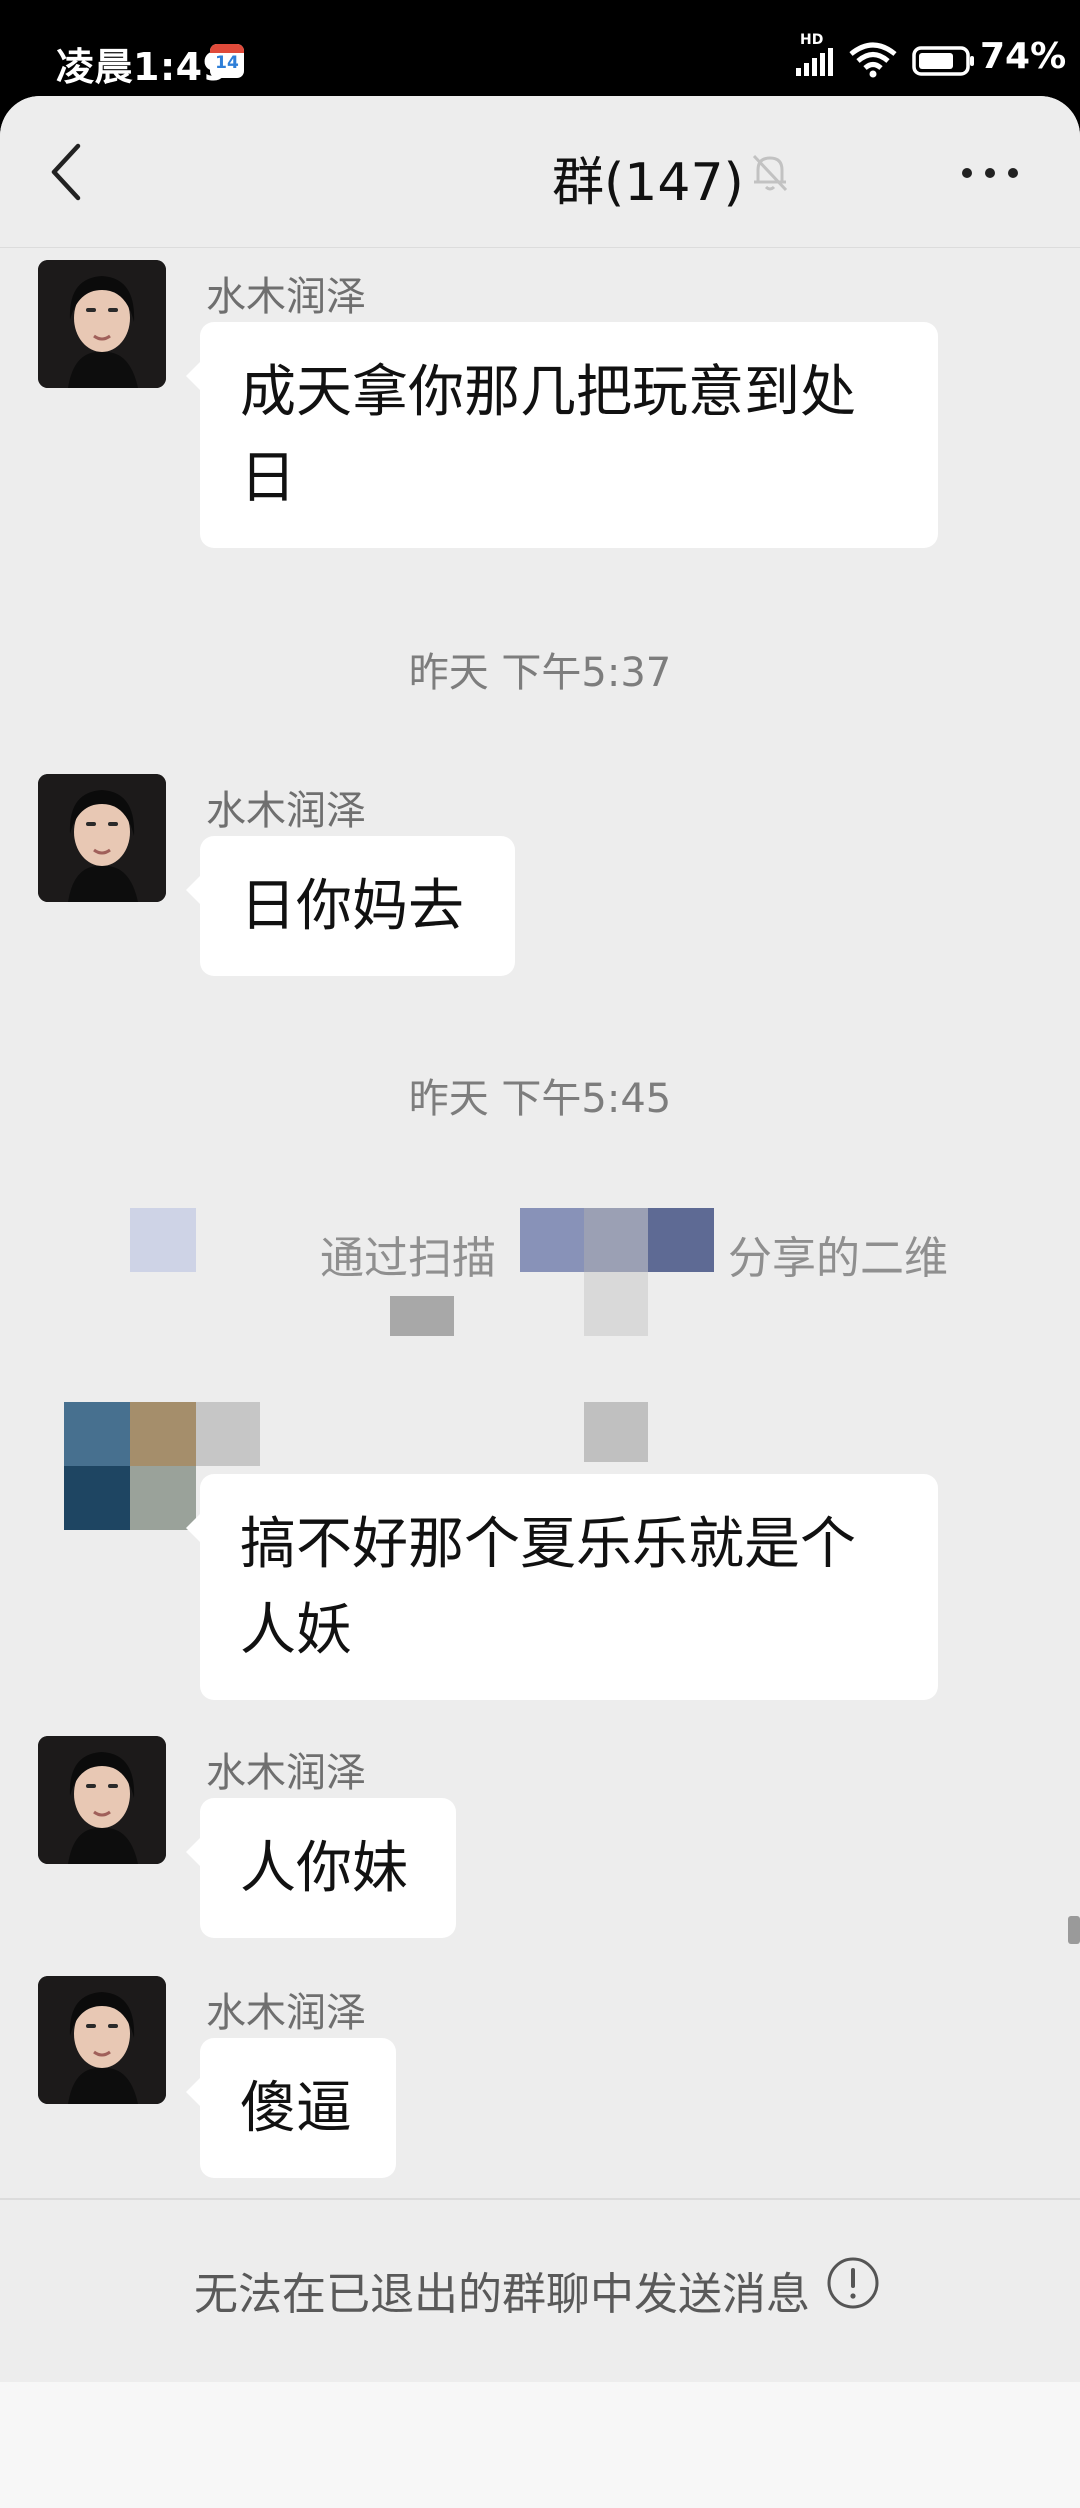  I want to click on network-label: HD, so click(812, 40).